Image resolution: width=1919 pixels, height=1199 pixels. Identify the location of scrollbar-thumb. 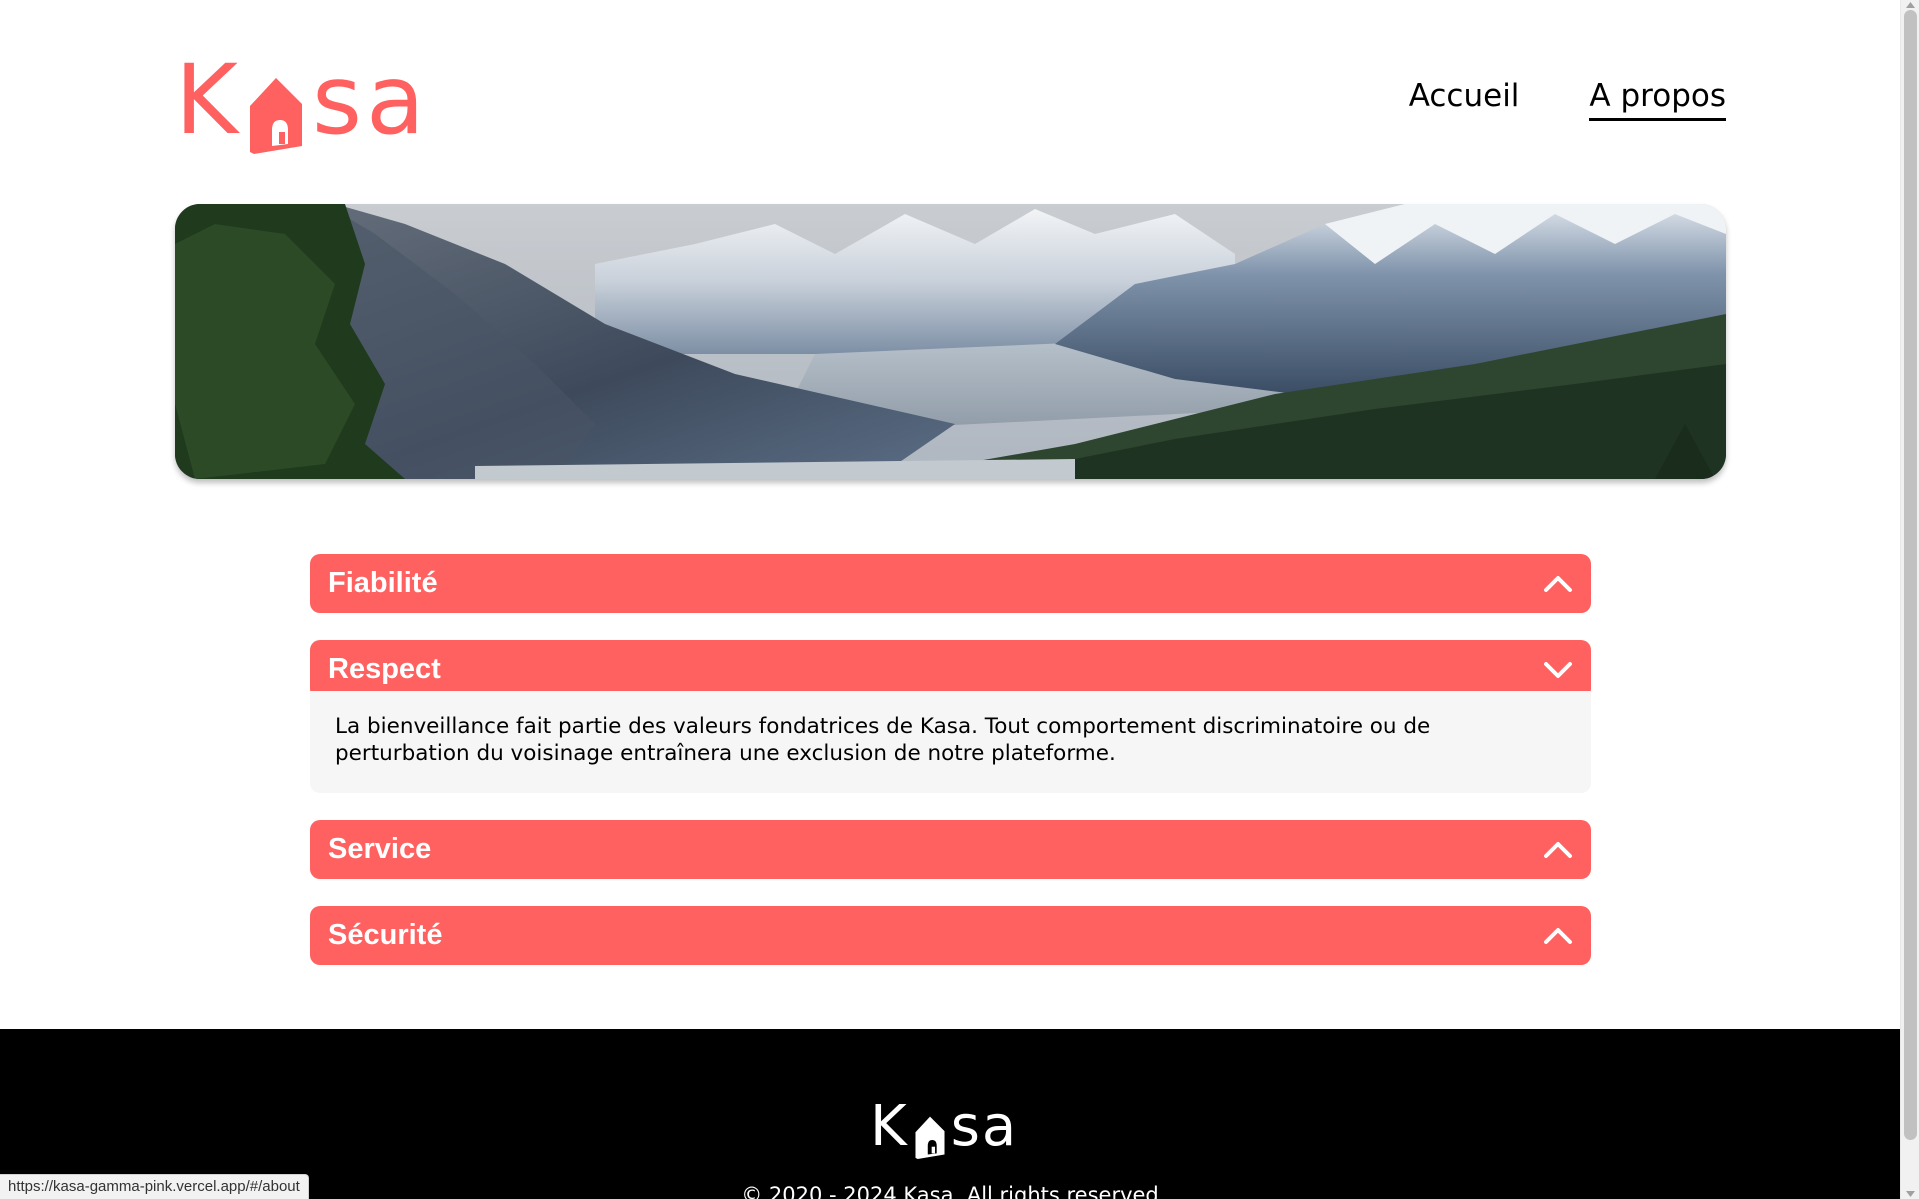
(1910, 575).